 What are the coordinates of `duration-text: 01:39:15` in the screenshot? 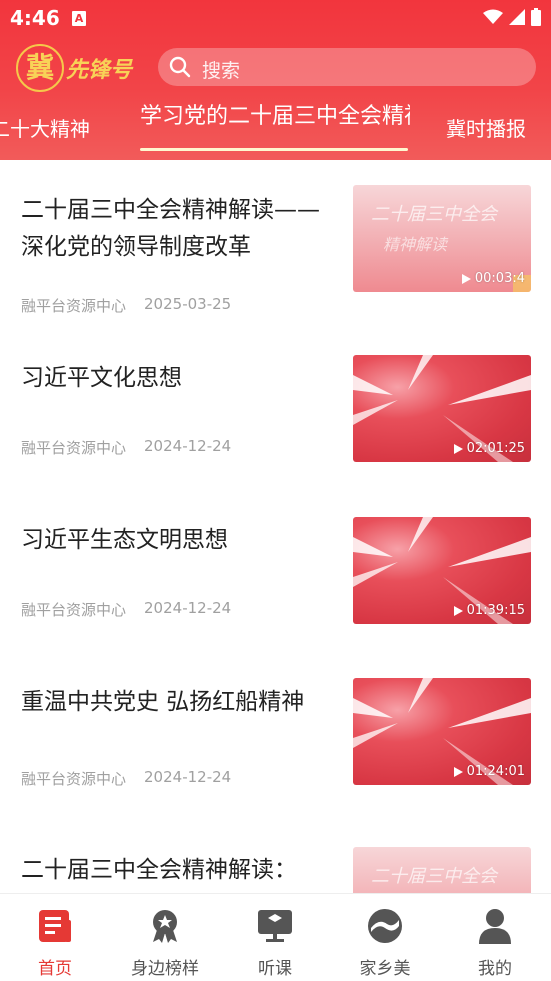 It's located at (495, 610).